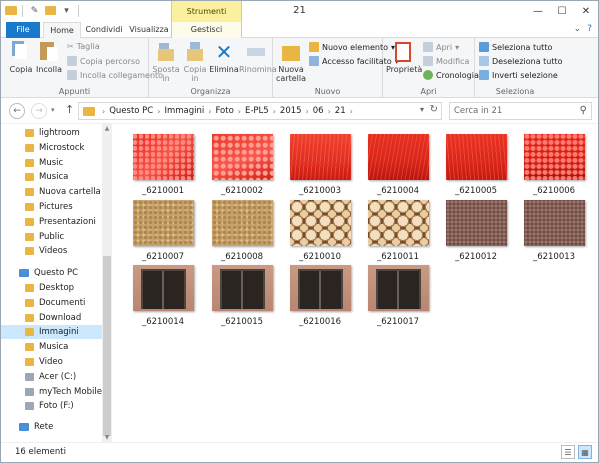 The width and height of the screenshot is (599, 463). I want to click on breadcrumb-item: E-PL5 ›, so click(262, 111).